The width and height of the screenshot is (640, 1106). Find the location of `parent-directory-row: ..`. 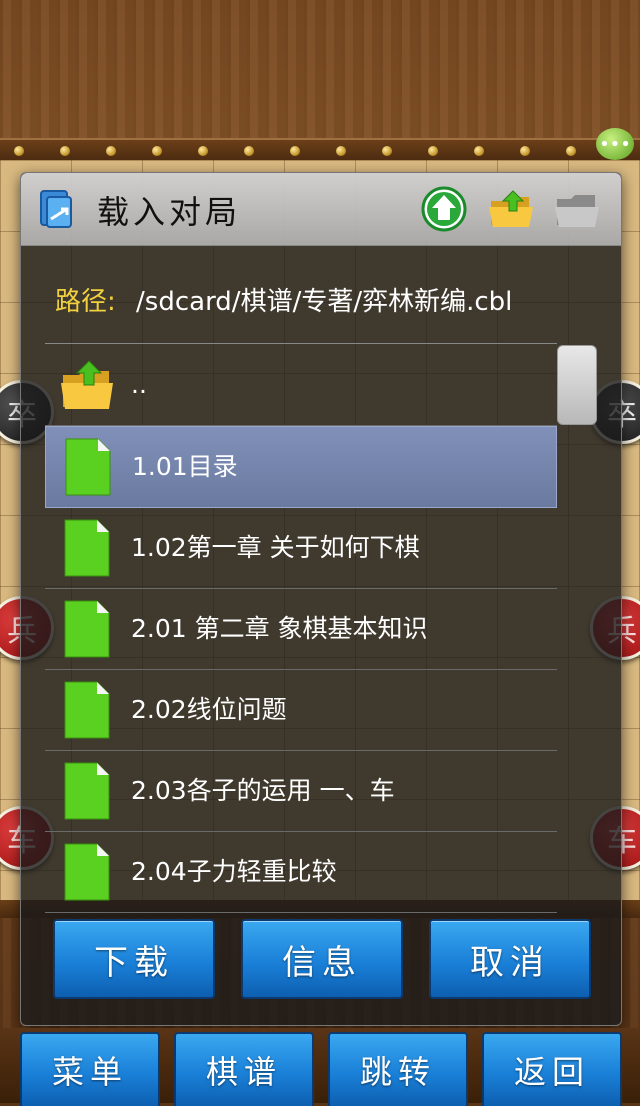

parent-directory-row: .. is located at coordinates (301, 385).